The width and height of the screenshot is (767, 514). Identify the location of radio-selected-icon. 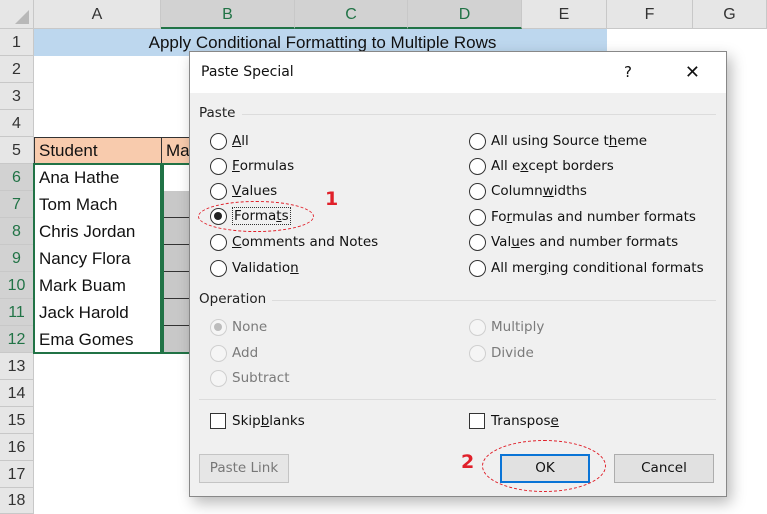
(218, 327).